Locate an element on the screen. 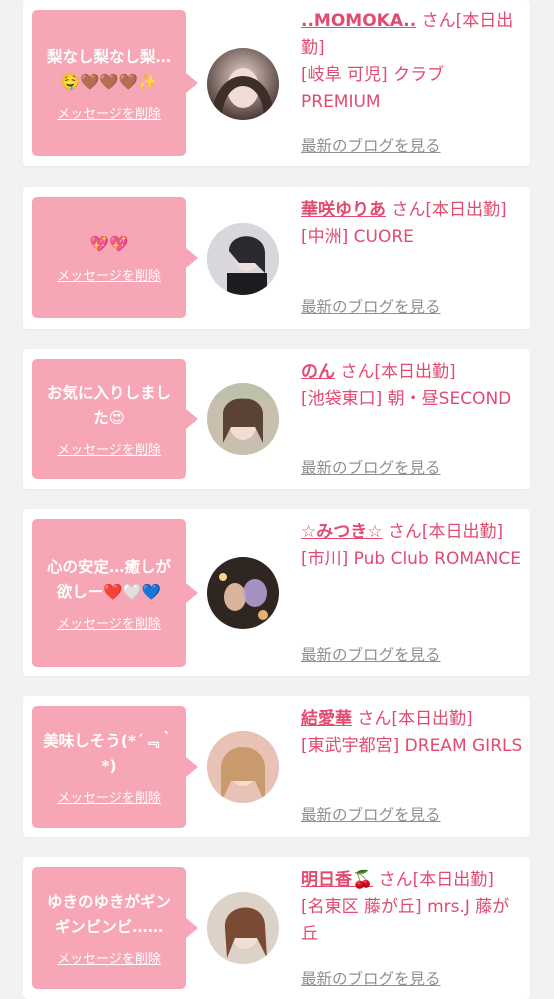  cast-name-link: のん is located at coordinates (318, 372).